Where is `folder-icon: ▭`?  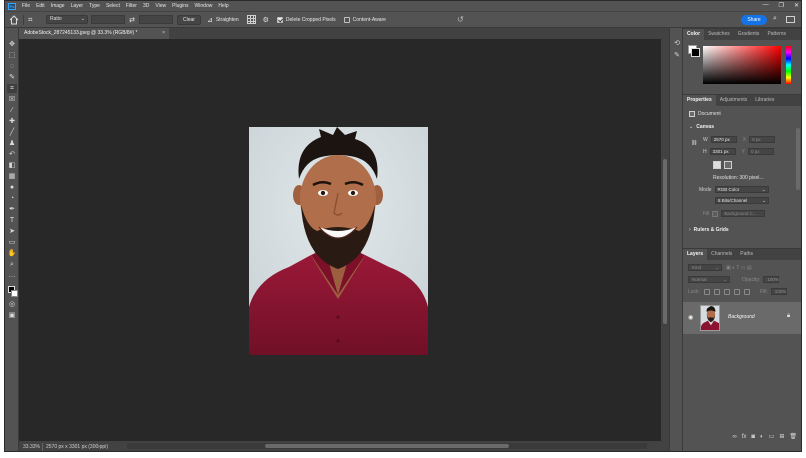
folder-icon: ▭ is located at coordinates (772, 436).